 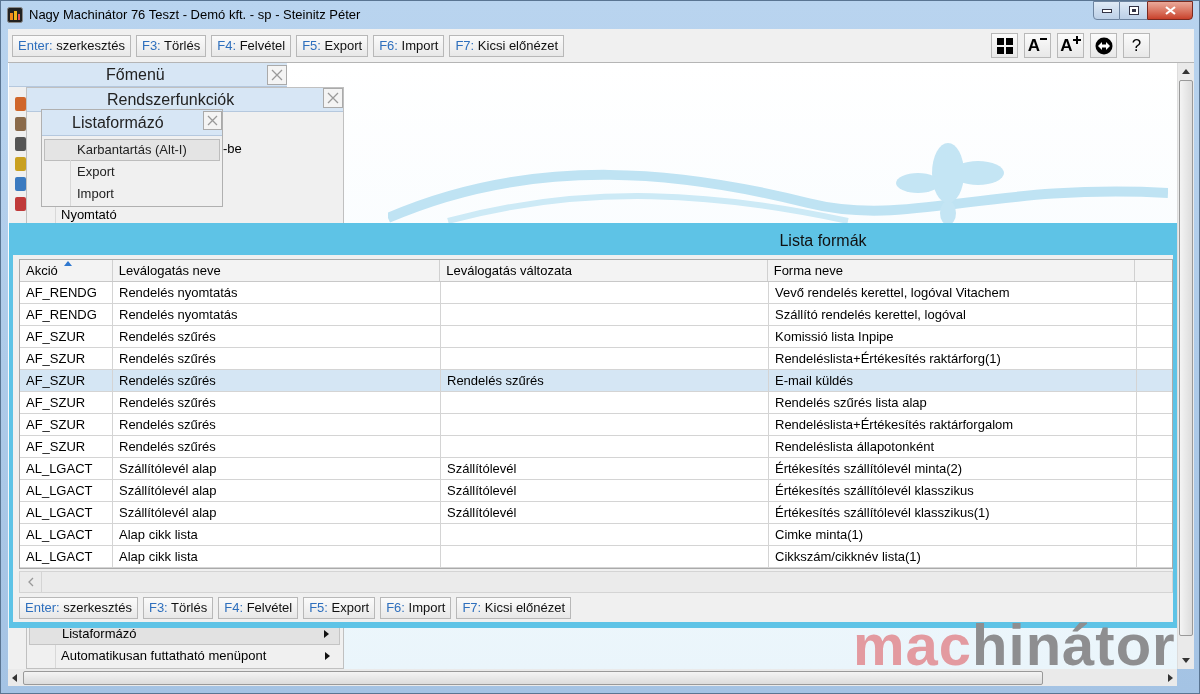 I want to click on table-cell-text: Szállítólevél, so click(x=482, y=468).